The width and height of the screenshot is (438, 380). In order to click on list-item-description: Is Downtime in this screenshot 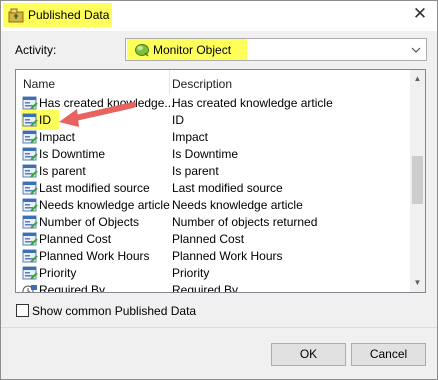, I will do `click(205, 154)`.